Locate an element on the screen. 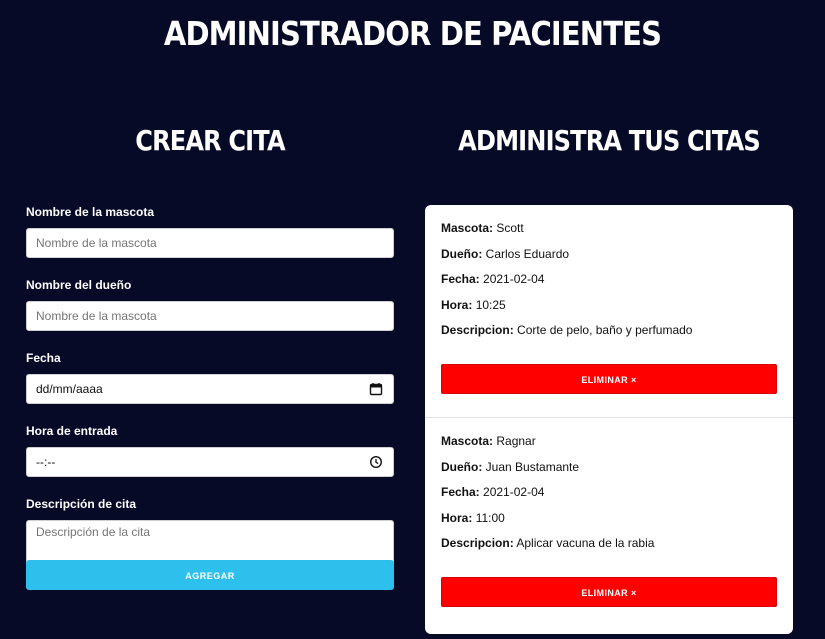 The height and width of the screenshot is (639, 825). date-input: dd/mm/aaaa is located at coordinates (210, 389).